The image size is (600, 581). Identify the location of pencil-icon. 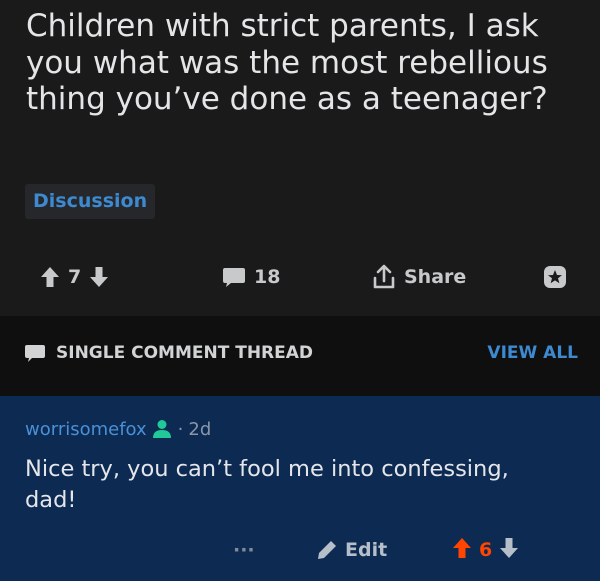
(327, 550).